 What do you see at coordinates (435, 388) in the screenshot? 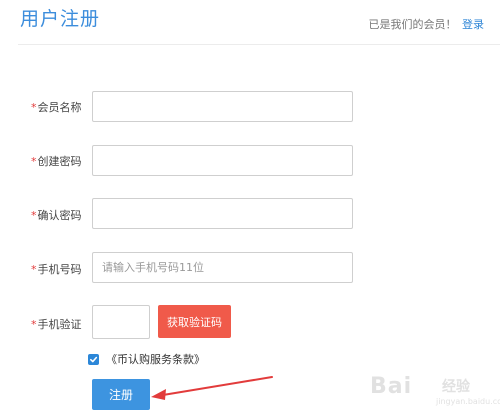
I see `baidu-watermark: Bai 经验 jingyan.baidu.com` at bounding box center [435, 388].